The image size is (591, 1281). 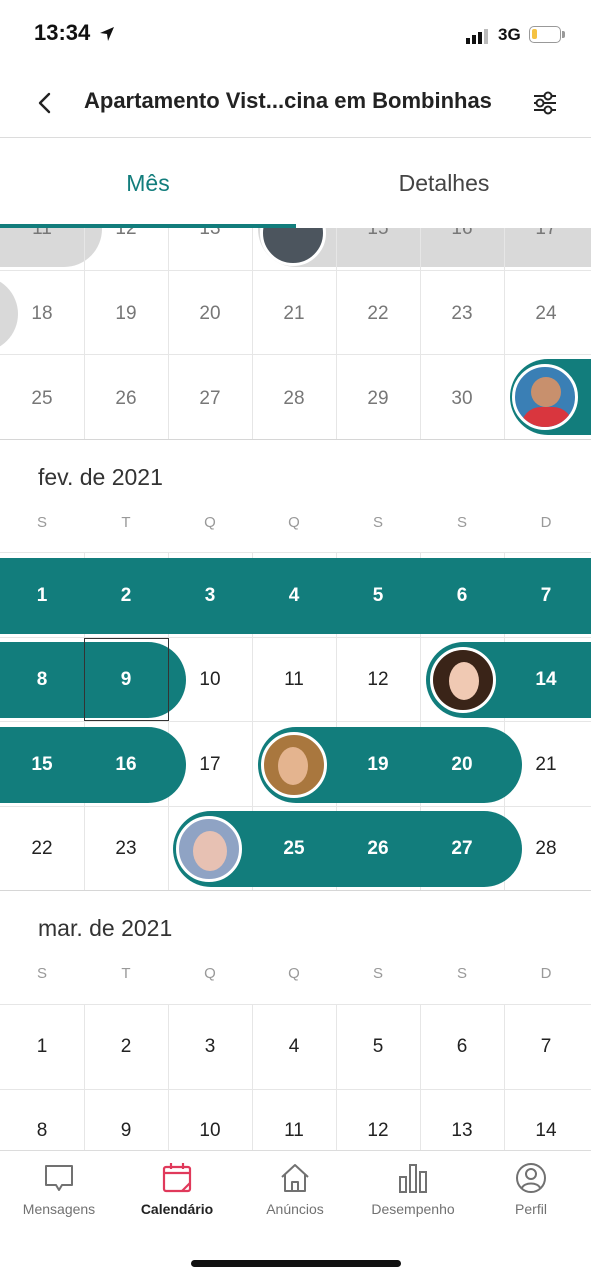 I want to click on nav-perfil: Perfil, so click(x=531, y=1189).